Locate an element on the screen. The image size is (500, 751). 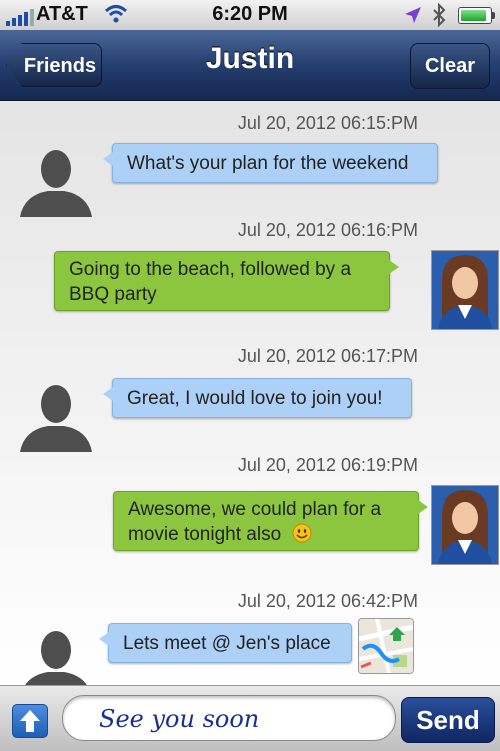
send-button: Send is located at coordinates (448, 720).